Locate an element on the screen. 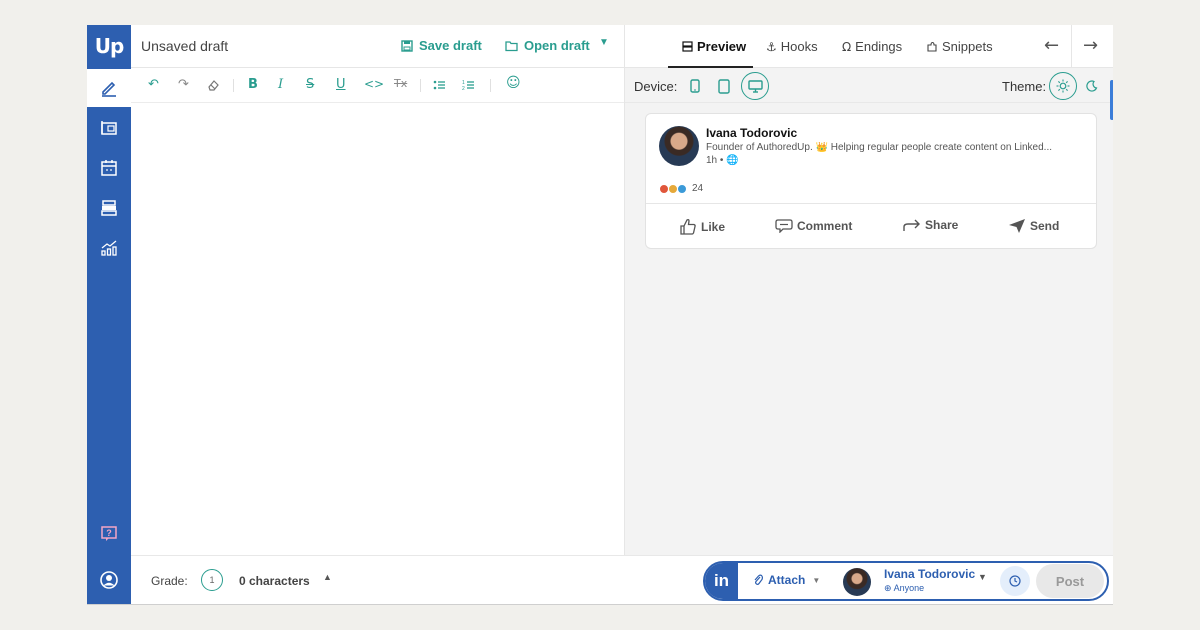  open-draft-label: Open draft is located at coordinates (557, 45).